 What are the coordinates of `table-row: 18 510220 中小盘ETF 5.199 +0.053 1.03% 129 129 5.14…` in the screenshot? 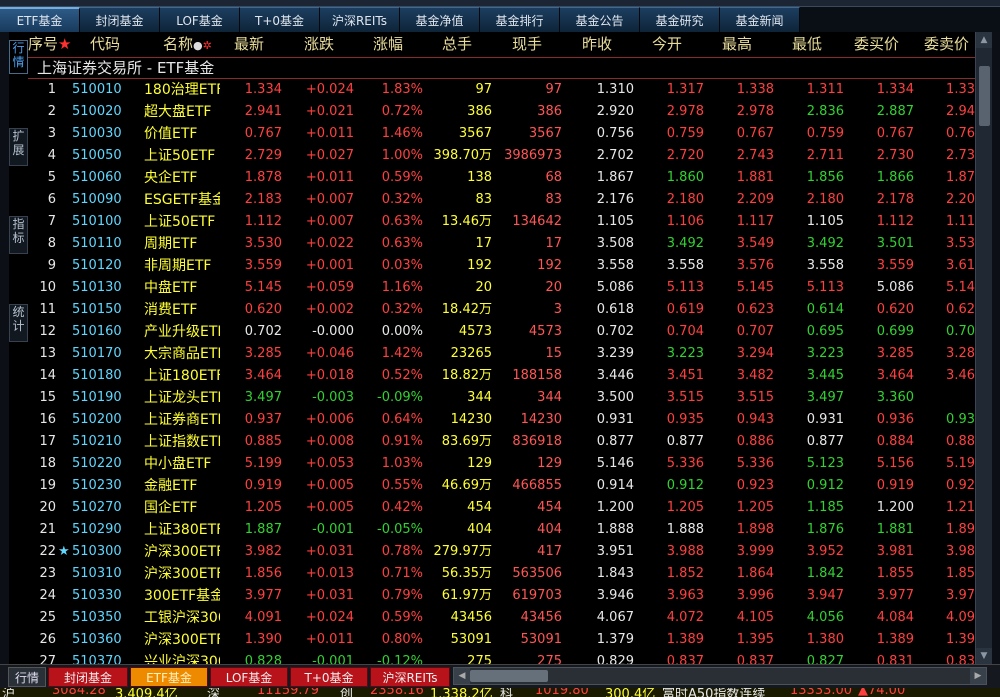 It's located at (501, 464).